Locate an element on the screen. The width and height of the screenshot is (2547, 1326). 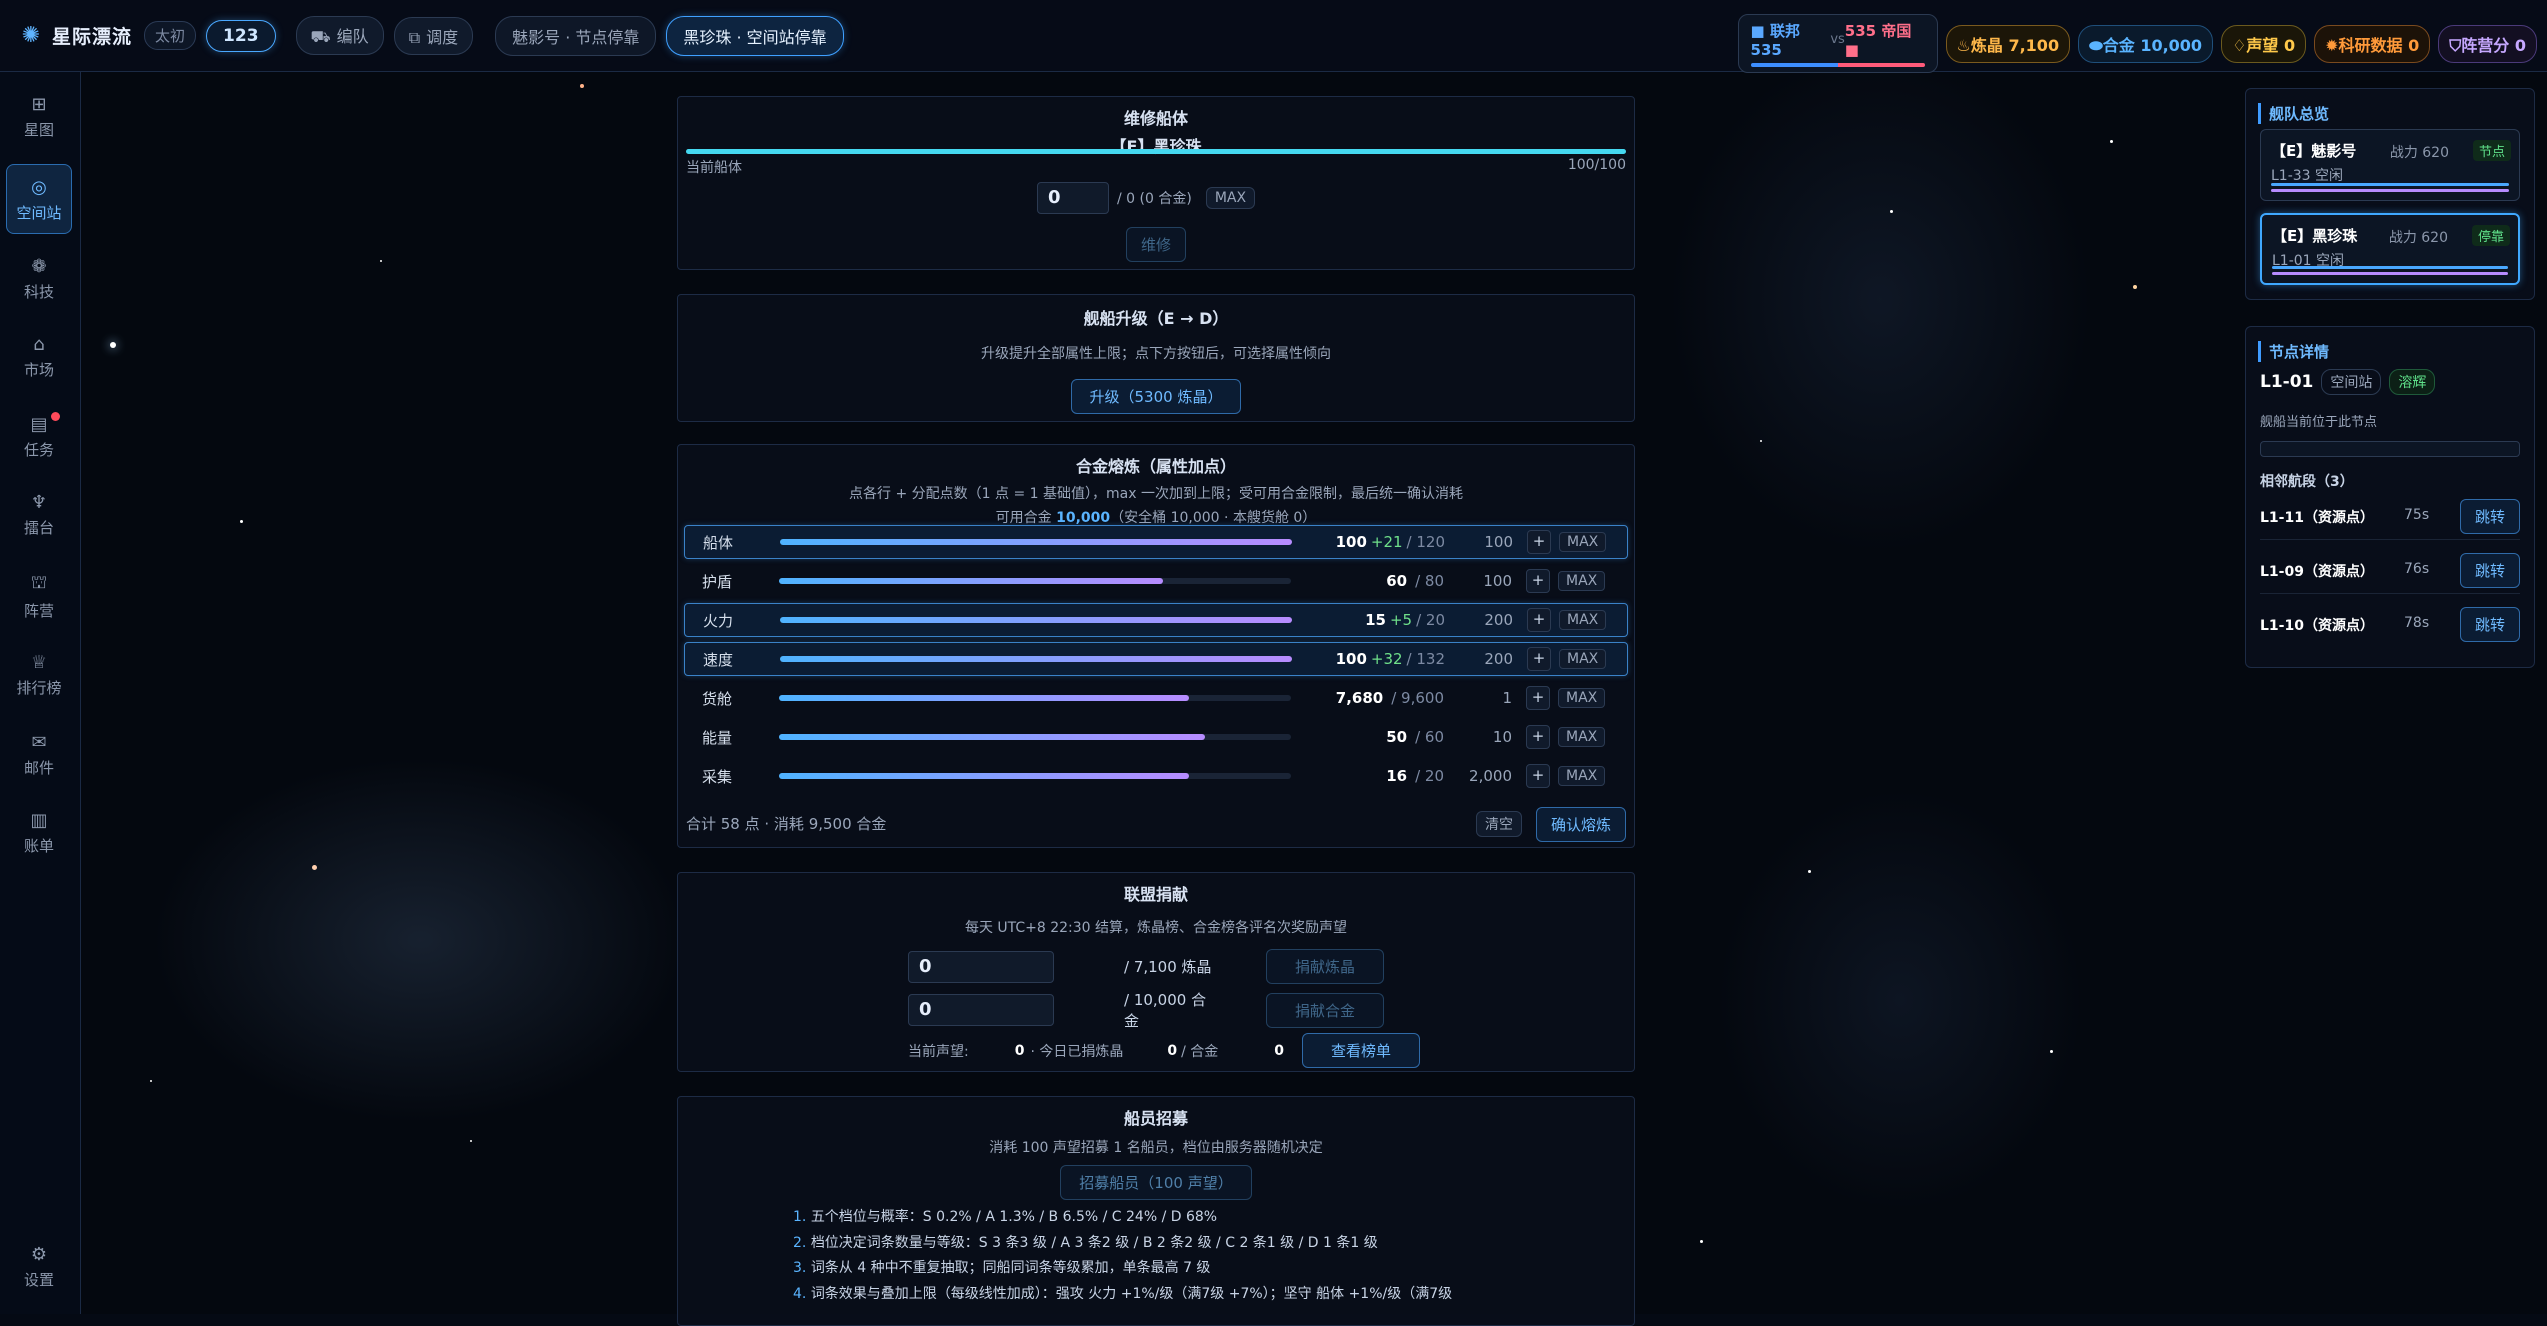
today-crystal-value: 0 is located at coordinates (1172, 1050).